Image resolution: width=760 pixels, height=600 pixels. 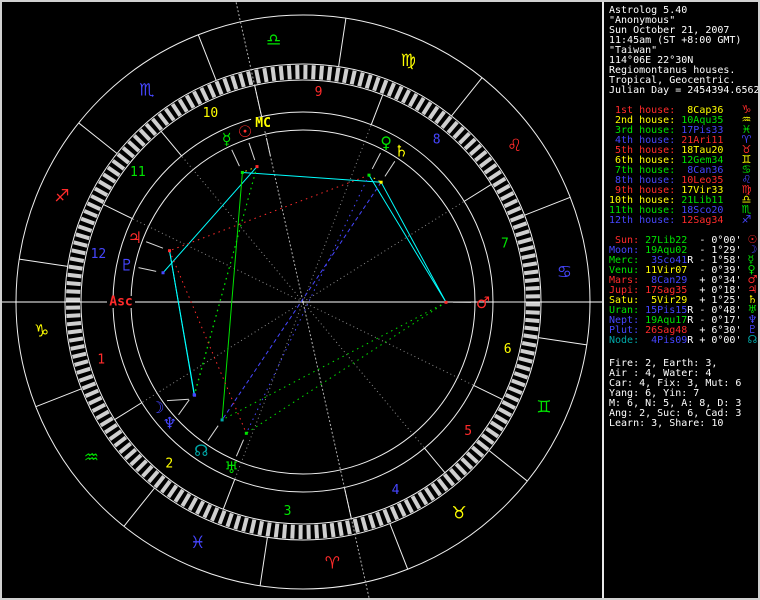 I want to click on house-number-9: 9, so click(x=319, y=92).